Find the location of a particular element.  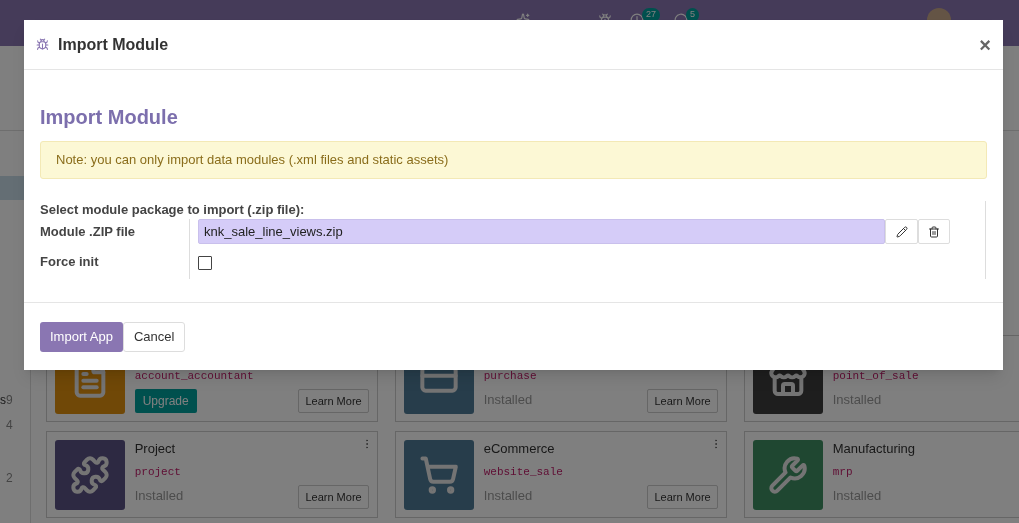

edit-button is located at coordinates (901, 231).